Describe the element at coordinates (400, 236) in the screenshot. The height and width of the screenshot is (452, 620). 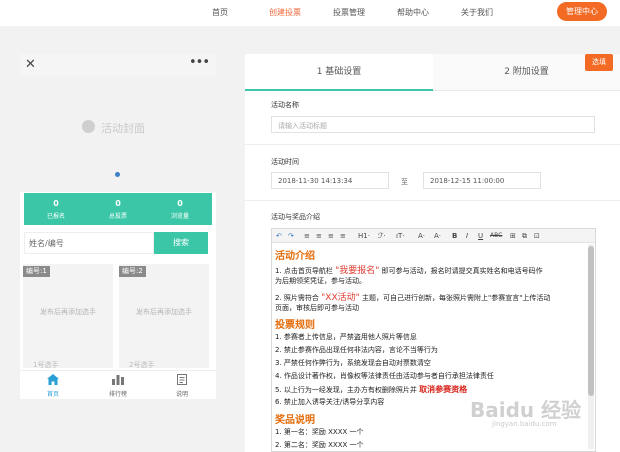
I see `font-size-dropdown: ıT·` at that location.